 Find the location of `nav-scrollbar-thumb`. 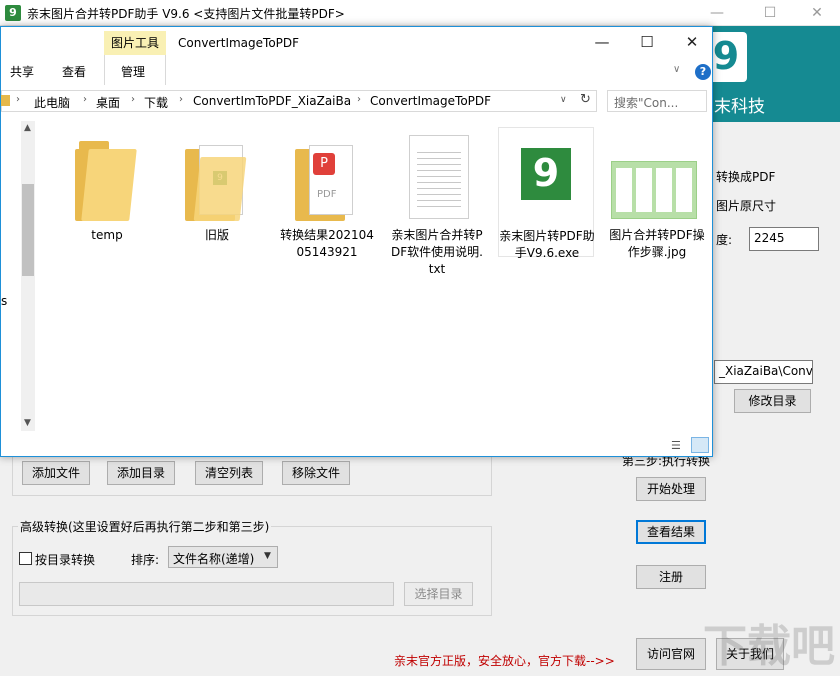

nav-scrollbar-thumb is located at coordinates (28, 230).